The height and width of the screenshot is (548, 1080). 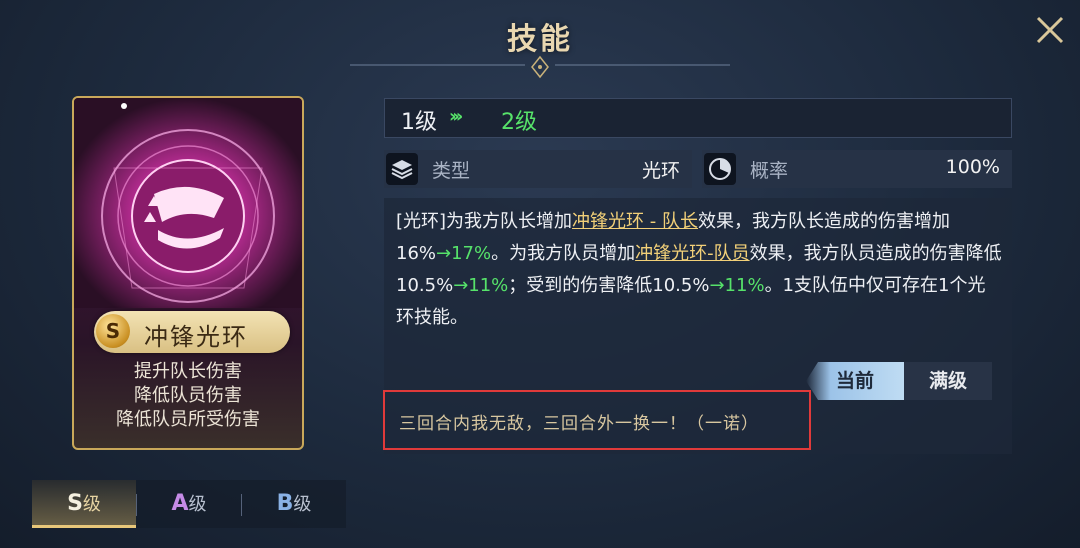 What do you see at coordinates (84, 504) in the screenshot?
I see `tab-s-grade: S级` at bounding box center [84, 504].